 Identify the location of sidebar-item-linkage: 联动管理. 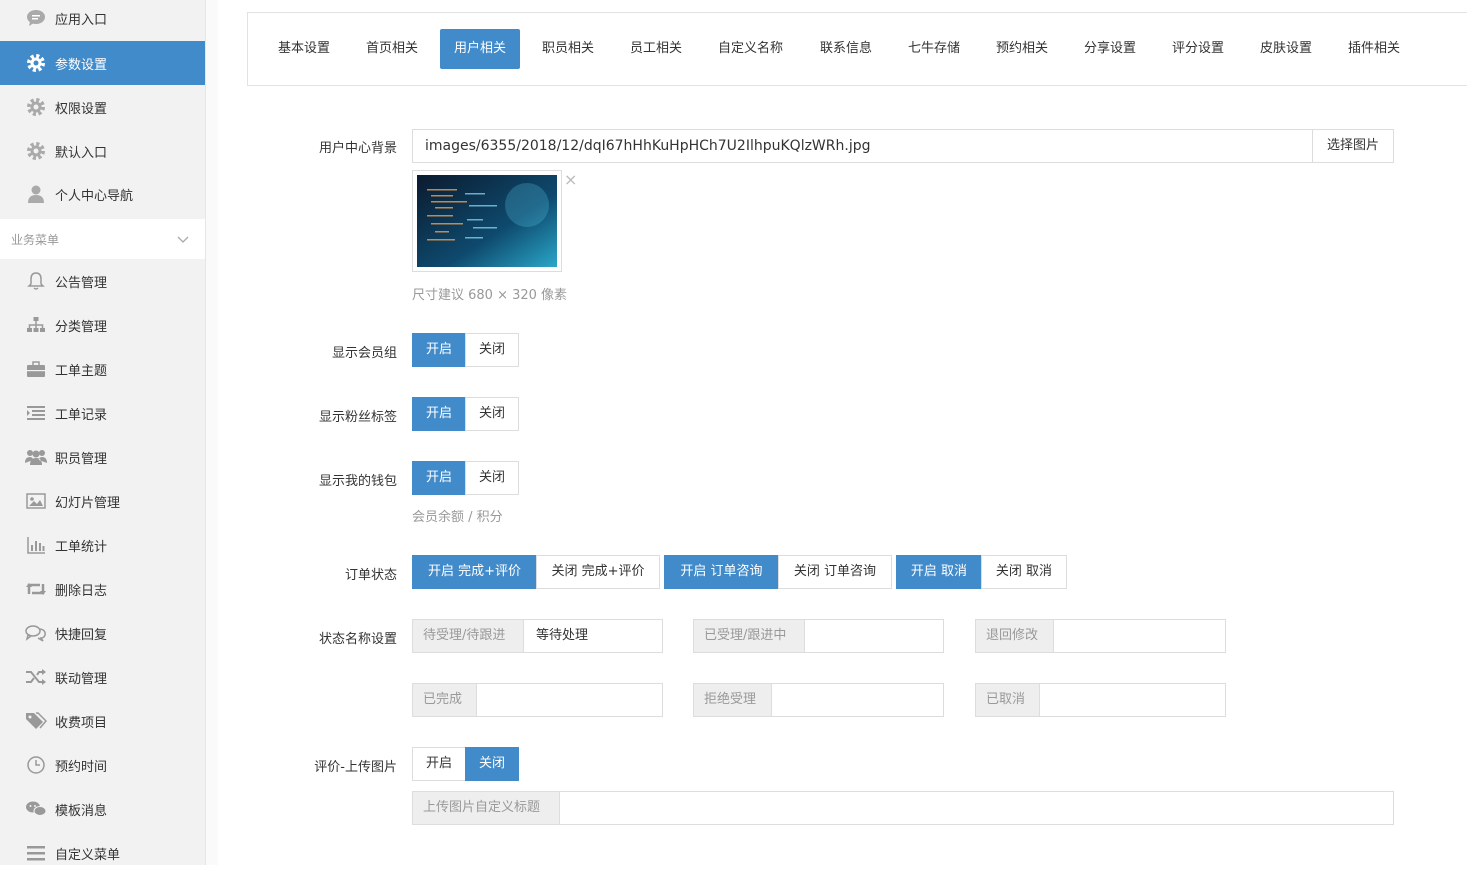
(102, 677).